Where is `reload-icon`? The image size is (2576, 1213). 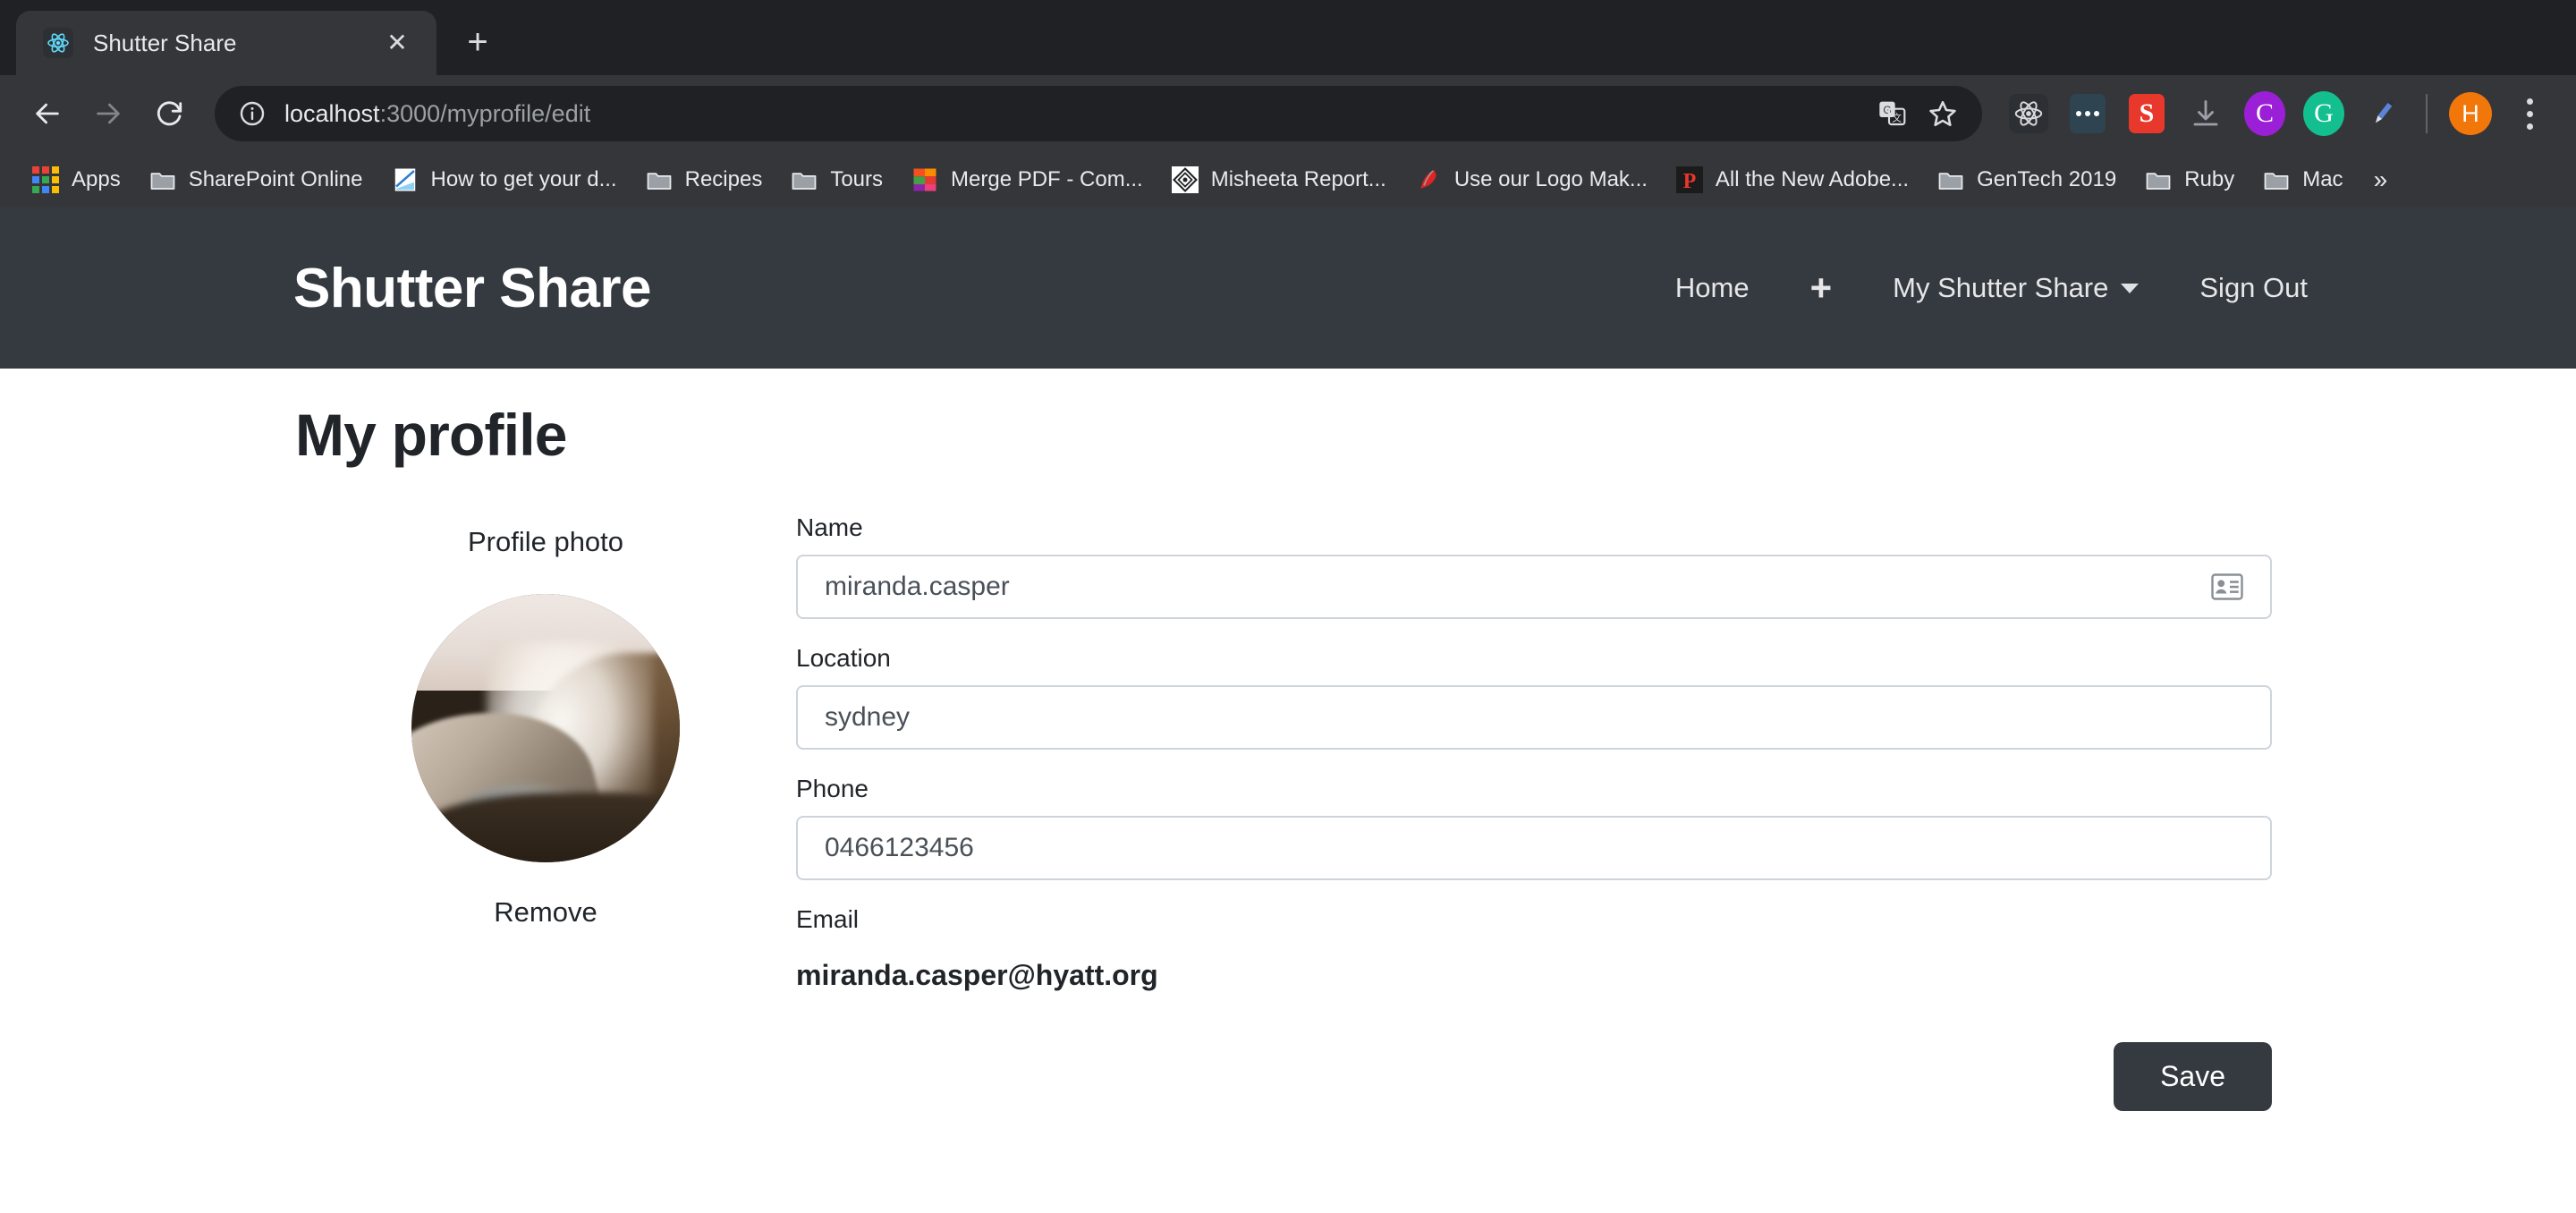 reload-icon is located at coordinates (169, 113).